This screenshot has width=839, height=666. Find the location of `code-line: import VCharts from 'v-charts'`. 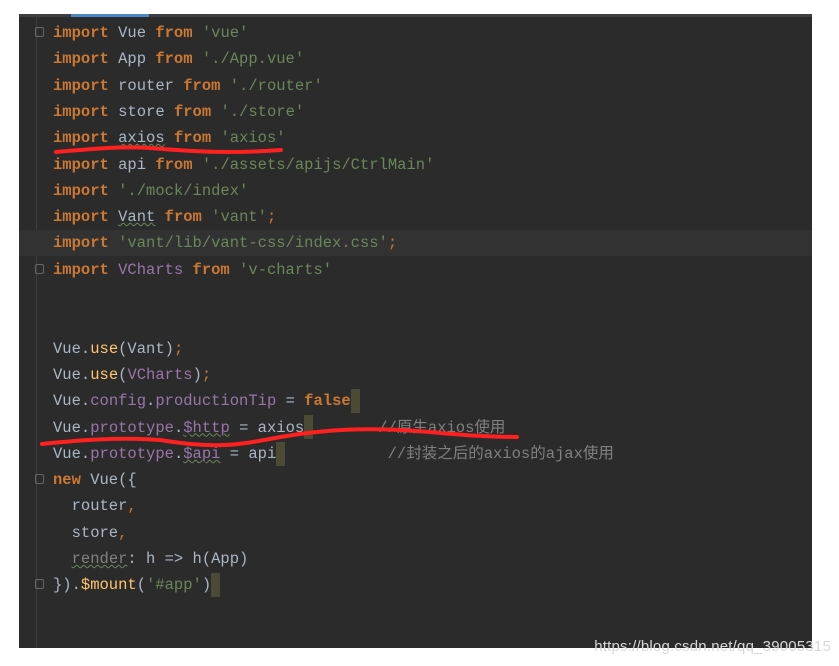

code-line: import VCharts from 'v-charts' is located at coordinates (415, 270).